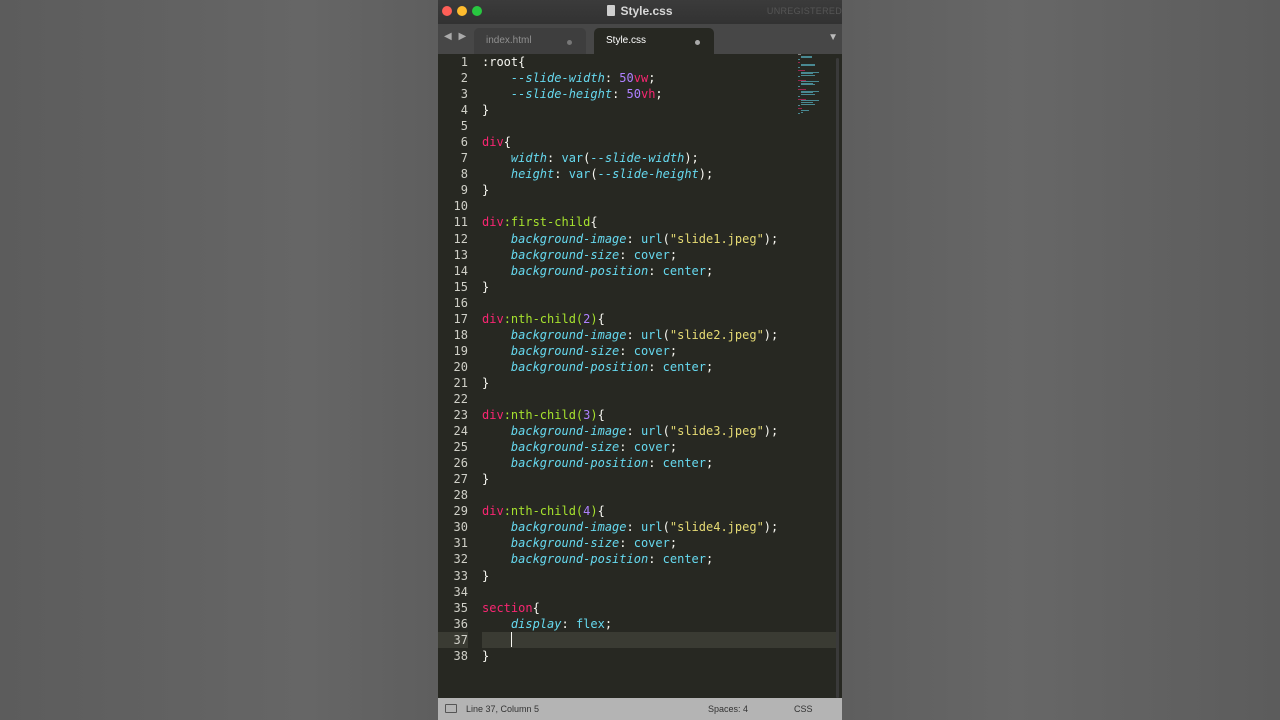  I want to click on title-bar: Style.css UNREGISTERED, so click(640, 12).